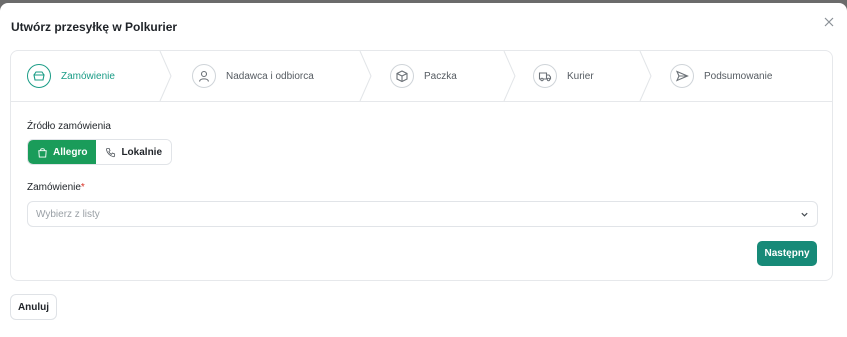 The height and width of the screenshot is (337, 847). What do you see at coordinates (545, 76) in the screenshot?
I see `truck-icon` at bounding box center [545, 76].